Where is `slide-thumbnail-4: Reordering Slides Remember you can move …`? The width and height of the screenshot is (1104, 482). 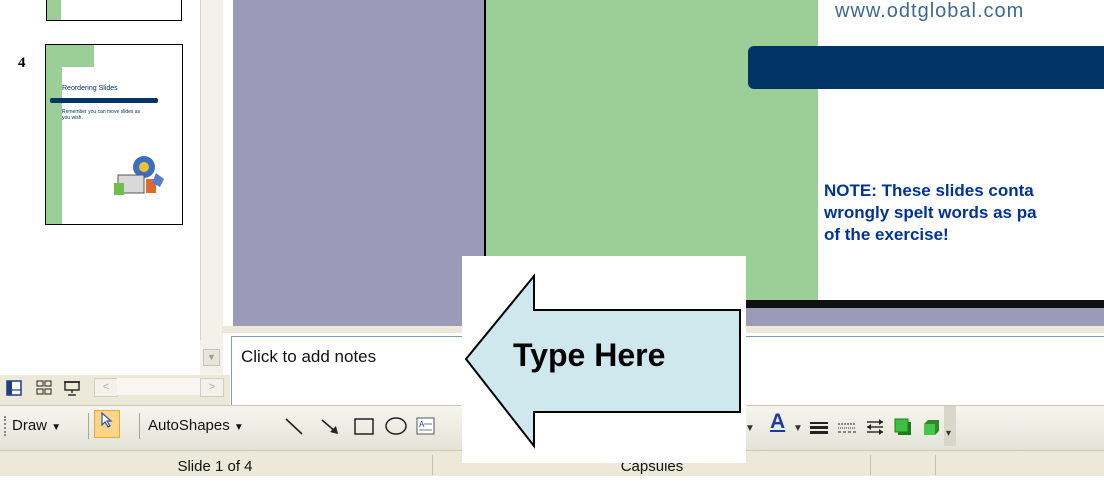
slide-thumbnail-4: Reordering Slides Remember you can move … is located at coordinates (114, 134).